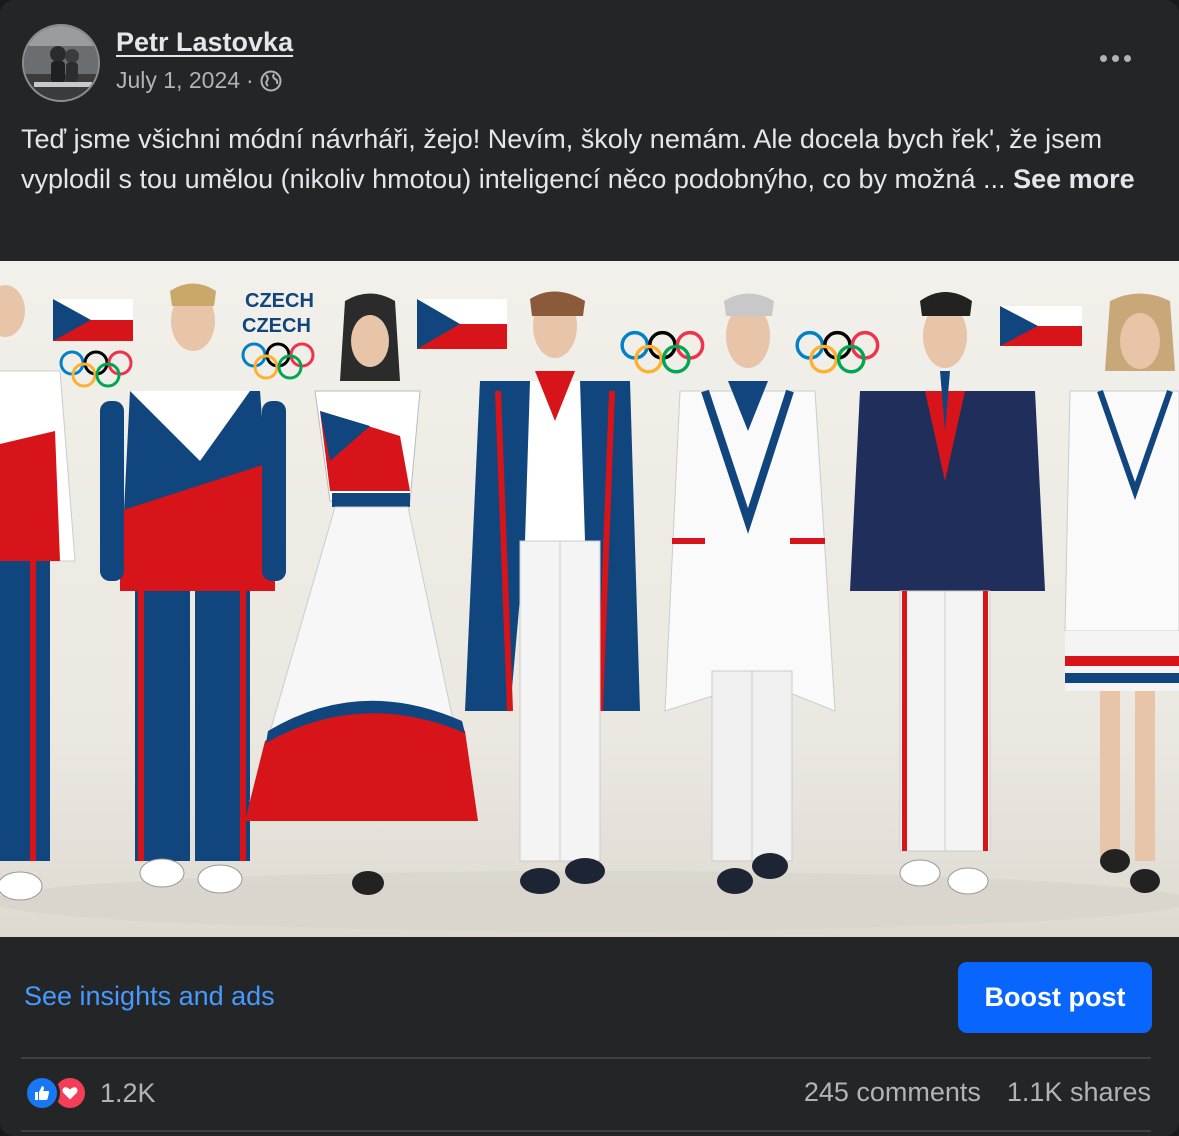 Image resolution: width=1179 pixels, height=1136 pixels. What do you see at coordinates (149, 996) in the screenshot?
I see `see-insights-link: See insights and ads` at bounding box center [149, 996].